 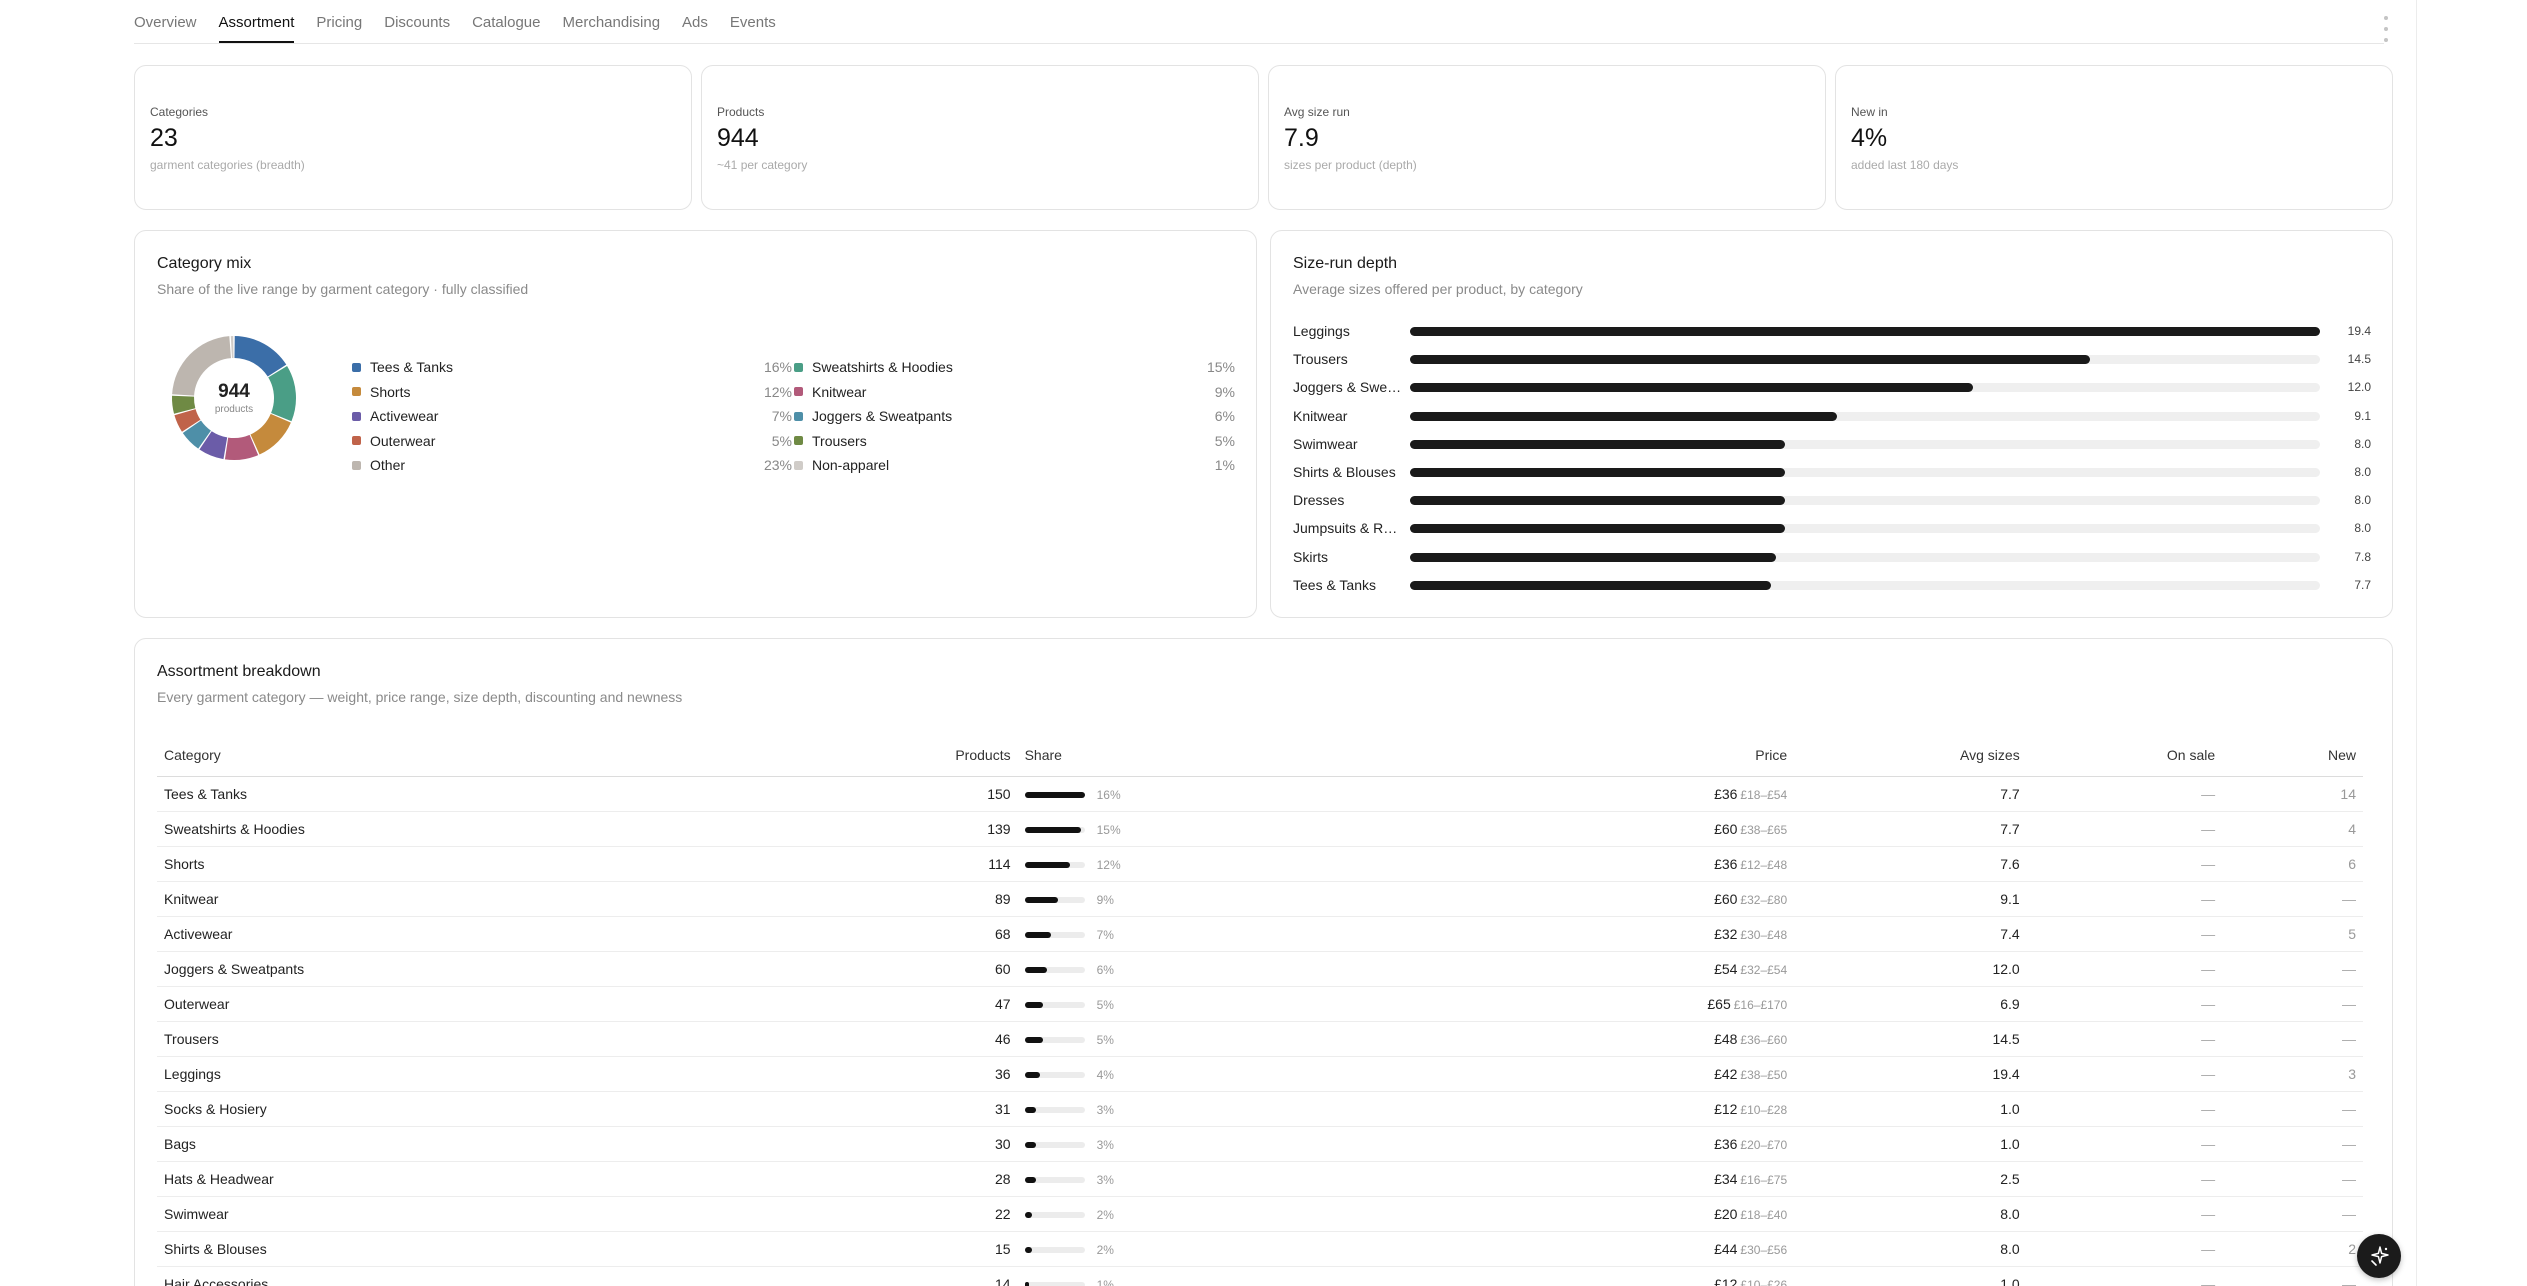 What do you see at coordinates (529, 1249) in the screenshot?
I see `cell-category: Shirts & Blouses` at bounding box center [529, 1249].